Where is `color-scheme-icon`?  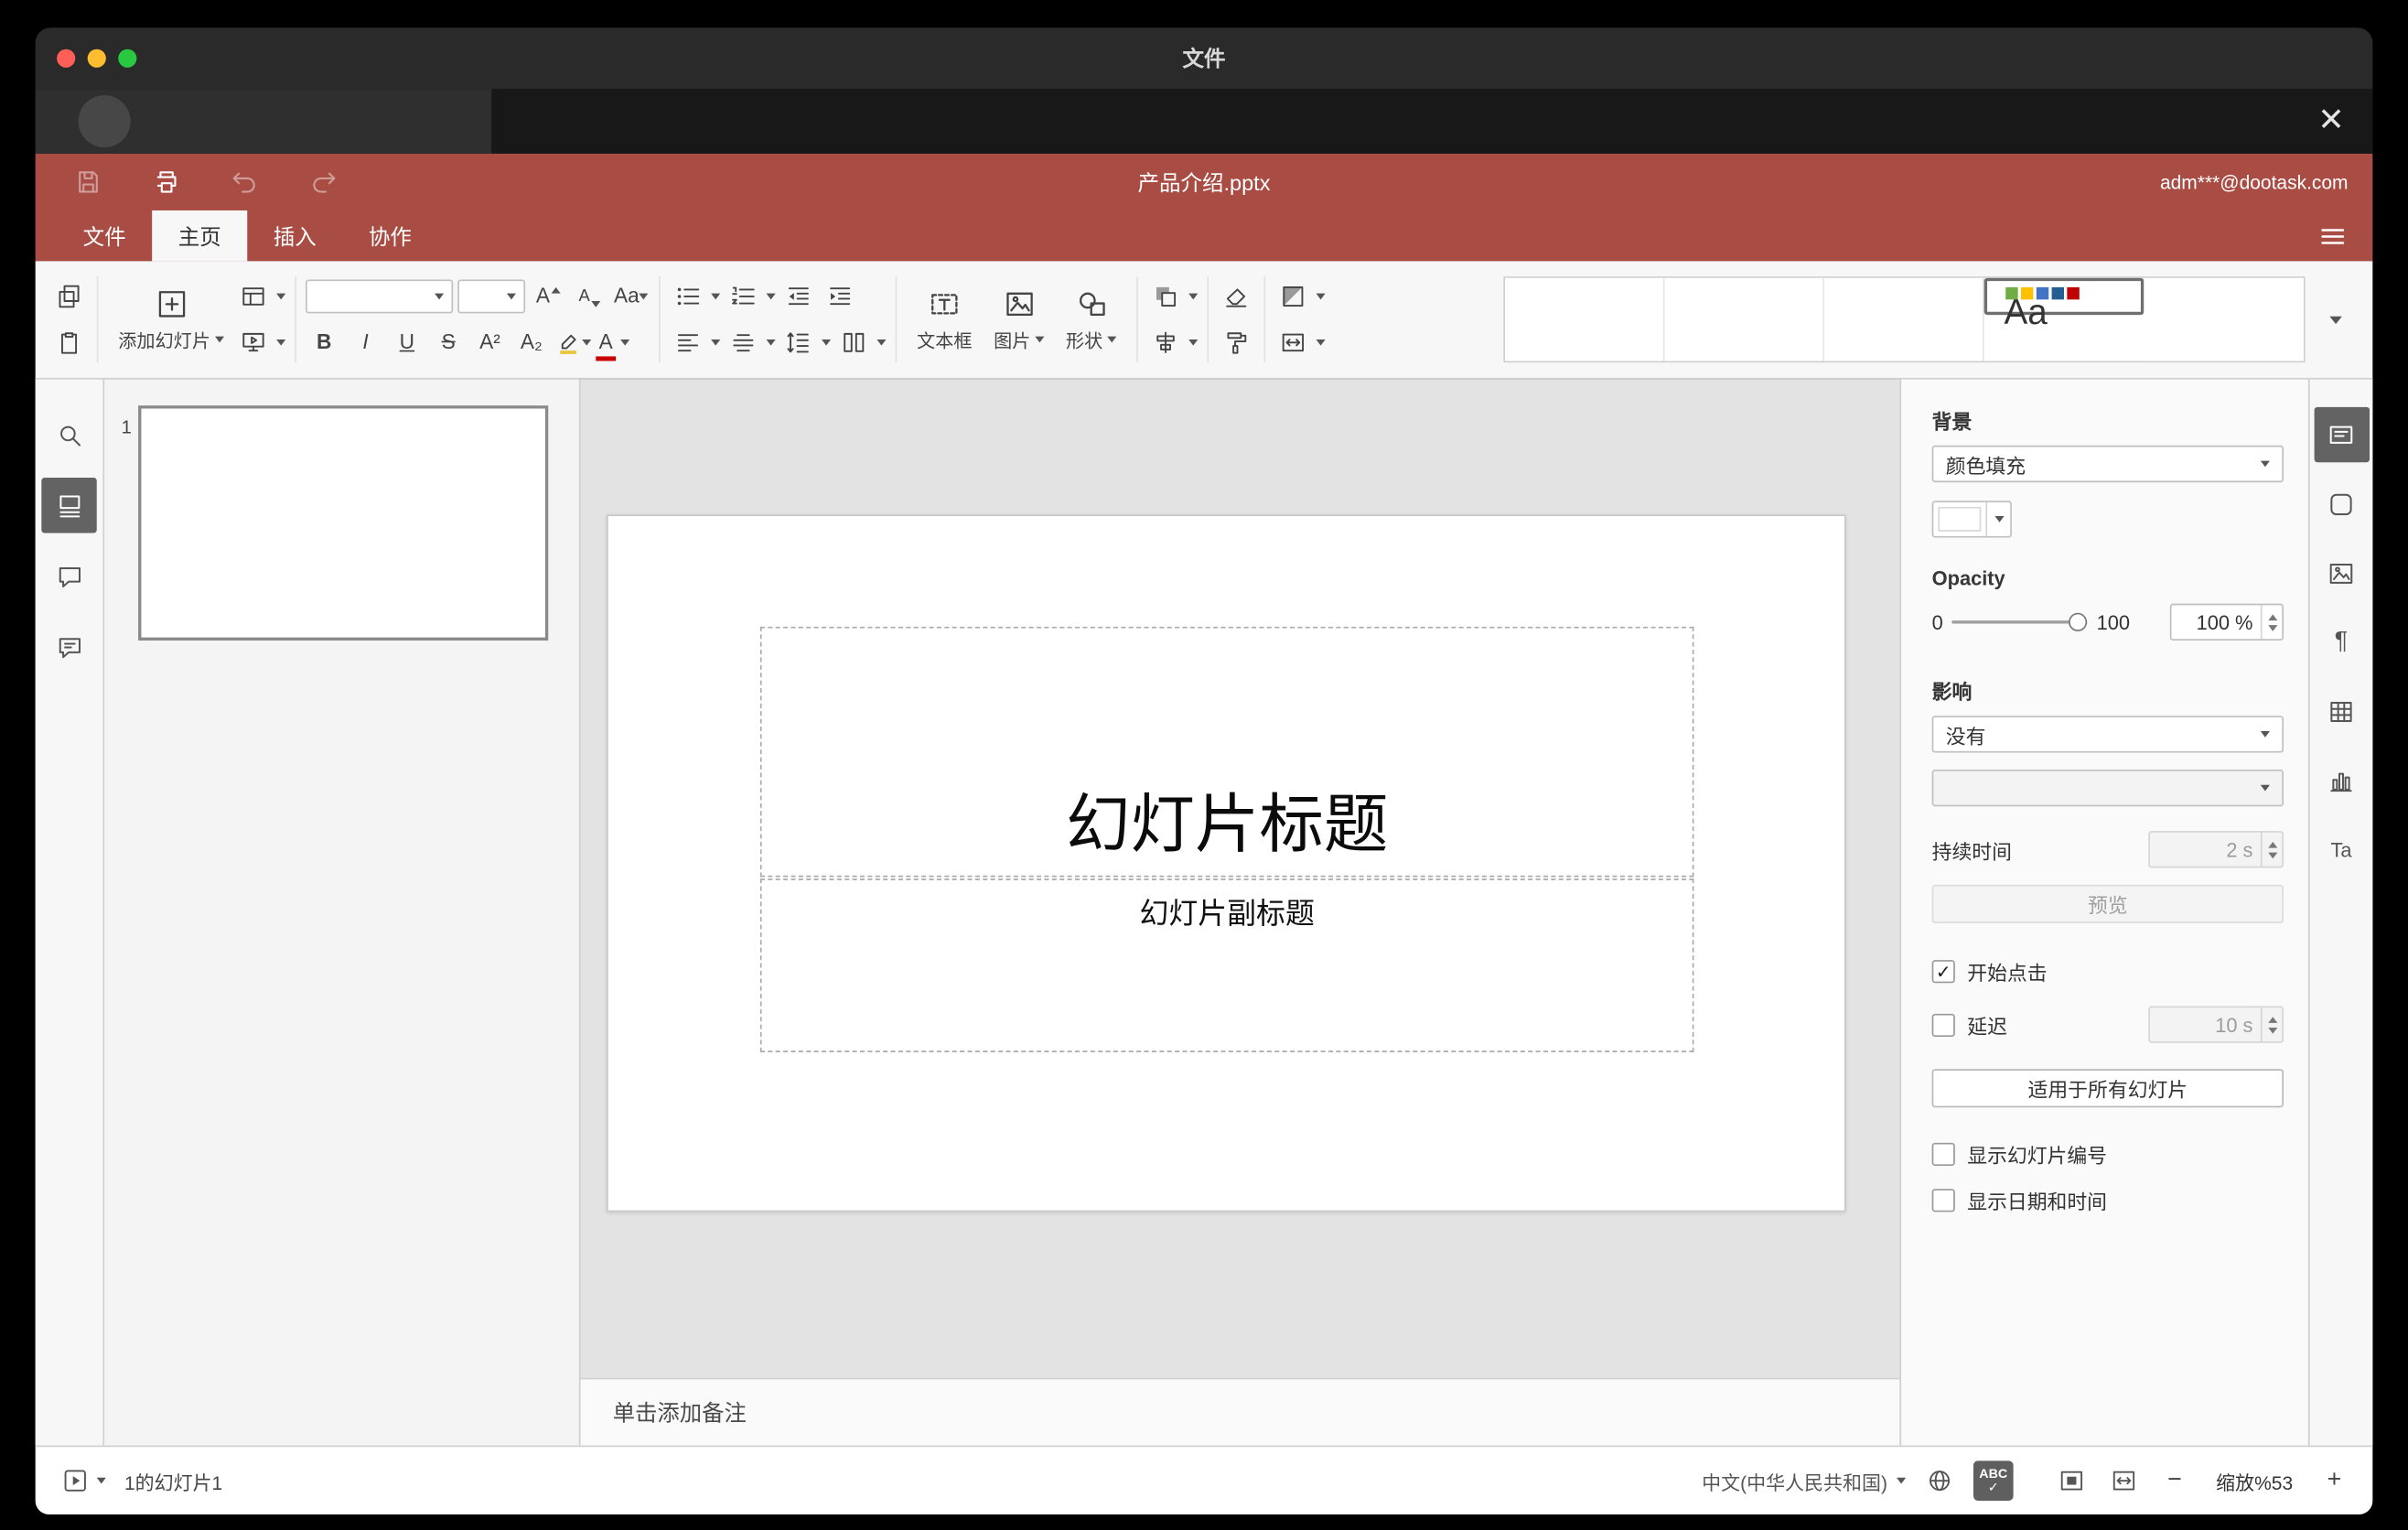 color-scheme-icon is located at coordinates (1292, 296).